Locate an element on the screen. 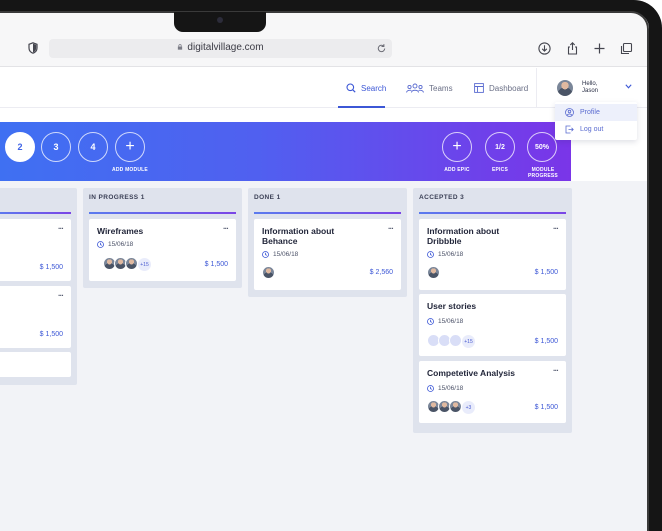 The width and height of the screenshot is (662, 531). reload-icon is located at coordinates (381, 48).